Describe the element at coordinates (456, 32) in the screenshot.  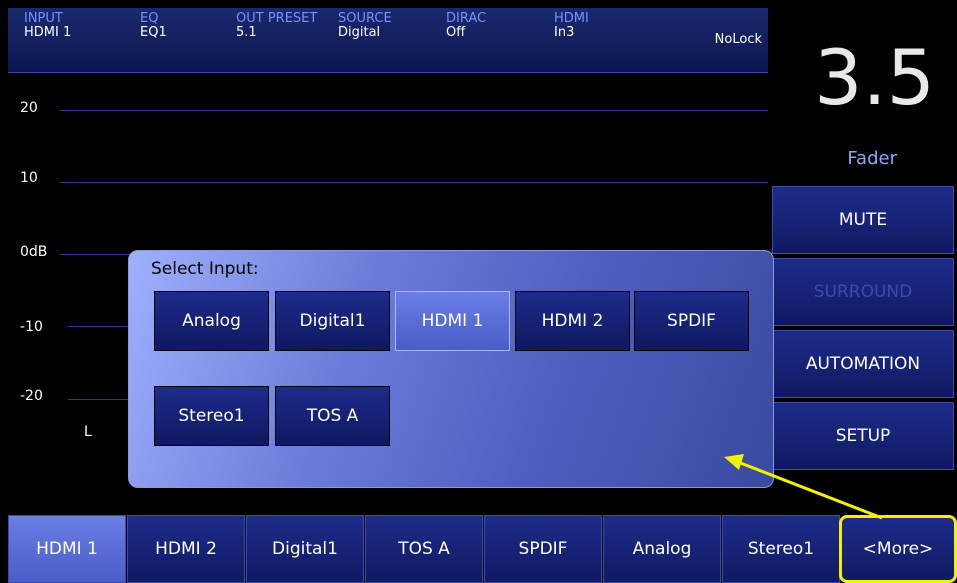
I see `status-dirac-value: Off` at that location.